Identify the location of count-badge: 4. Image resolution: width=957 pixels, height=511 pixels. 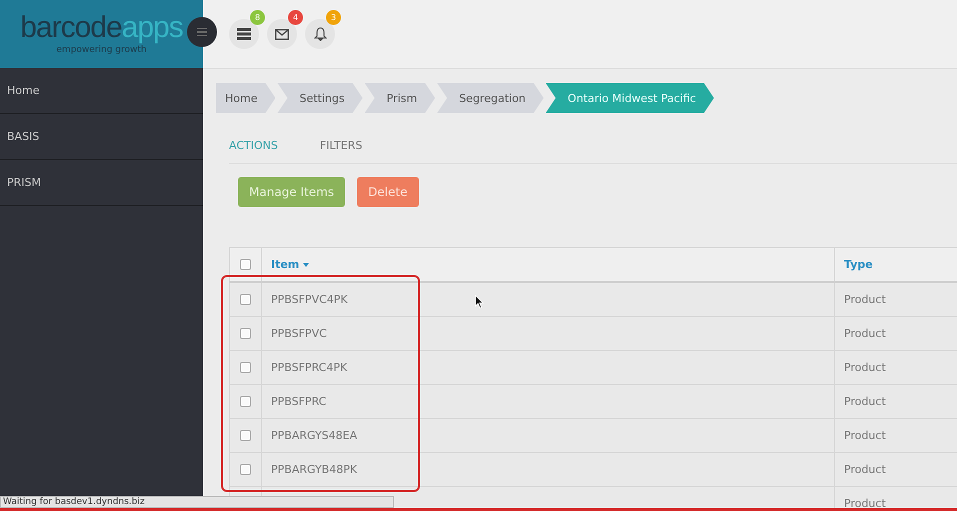
(295, 17).